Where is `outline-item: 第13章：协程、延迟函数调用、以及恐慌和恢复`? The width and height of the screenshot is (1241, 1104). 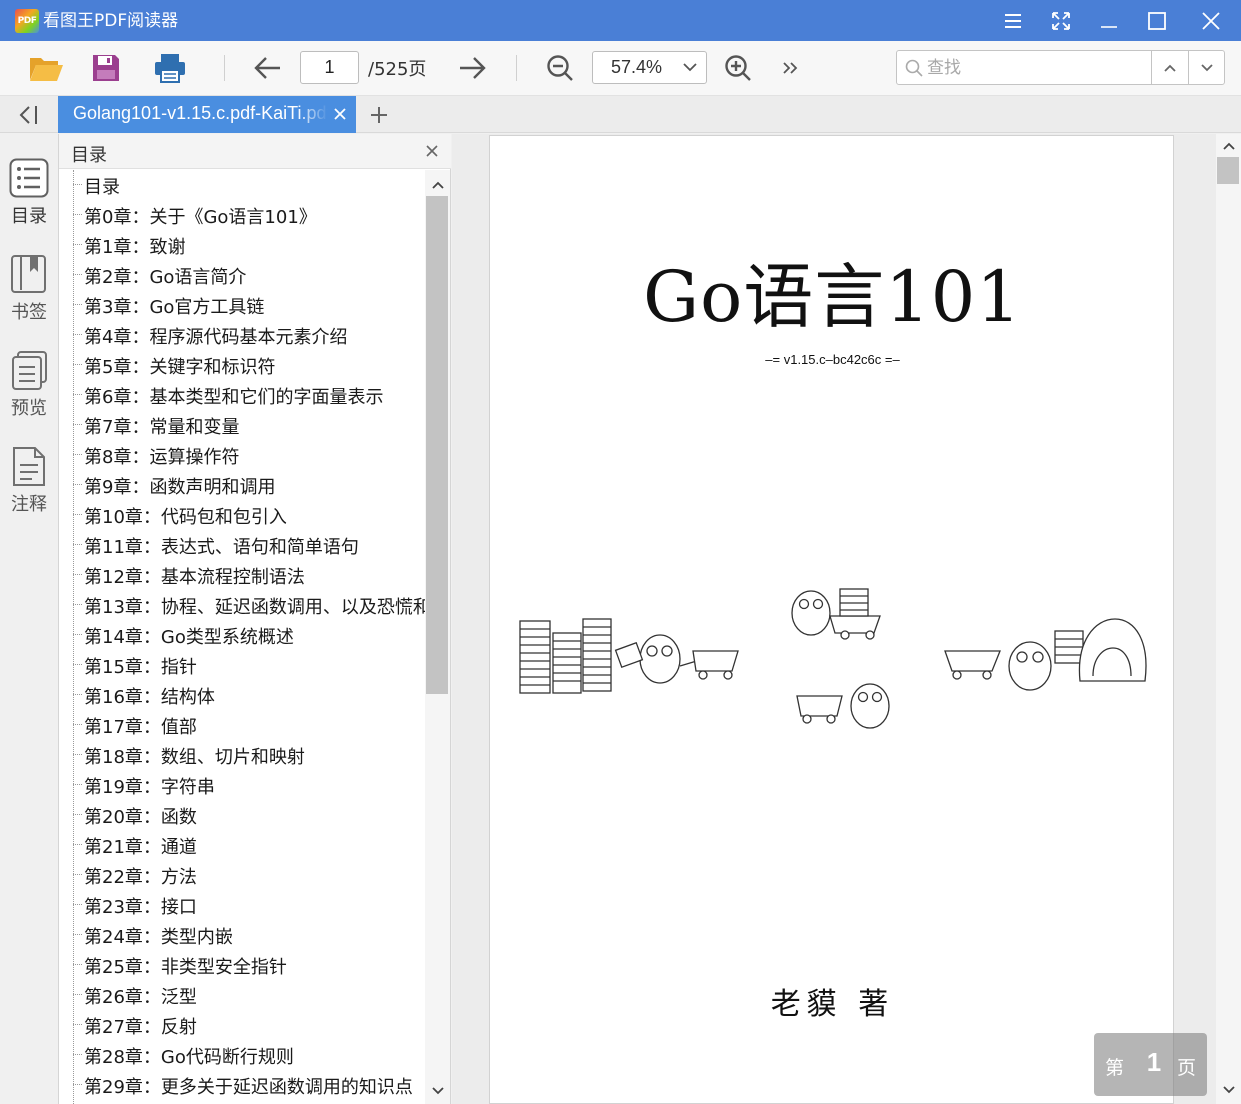 outline-item: 第13章：协程、延迟函数调用、以及恐慌和恢复 is located at coordinates (249, 605).